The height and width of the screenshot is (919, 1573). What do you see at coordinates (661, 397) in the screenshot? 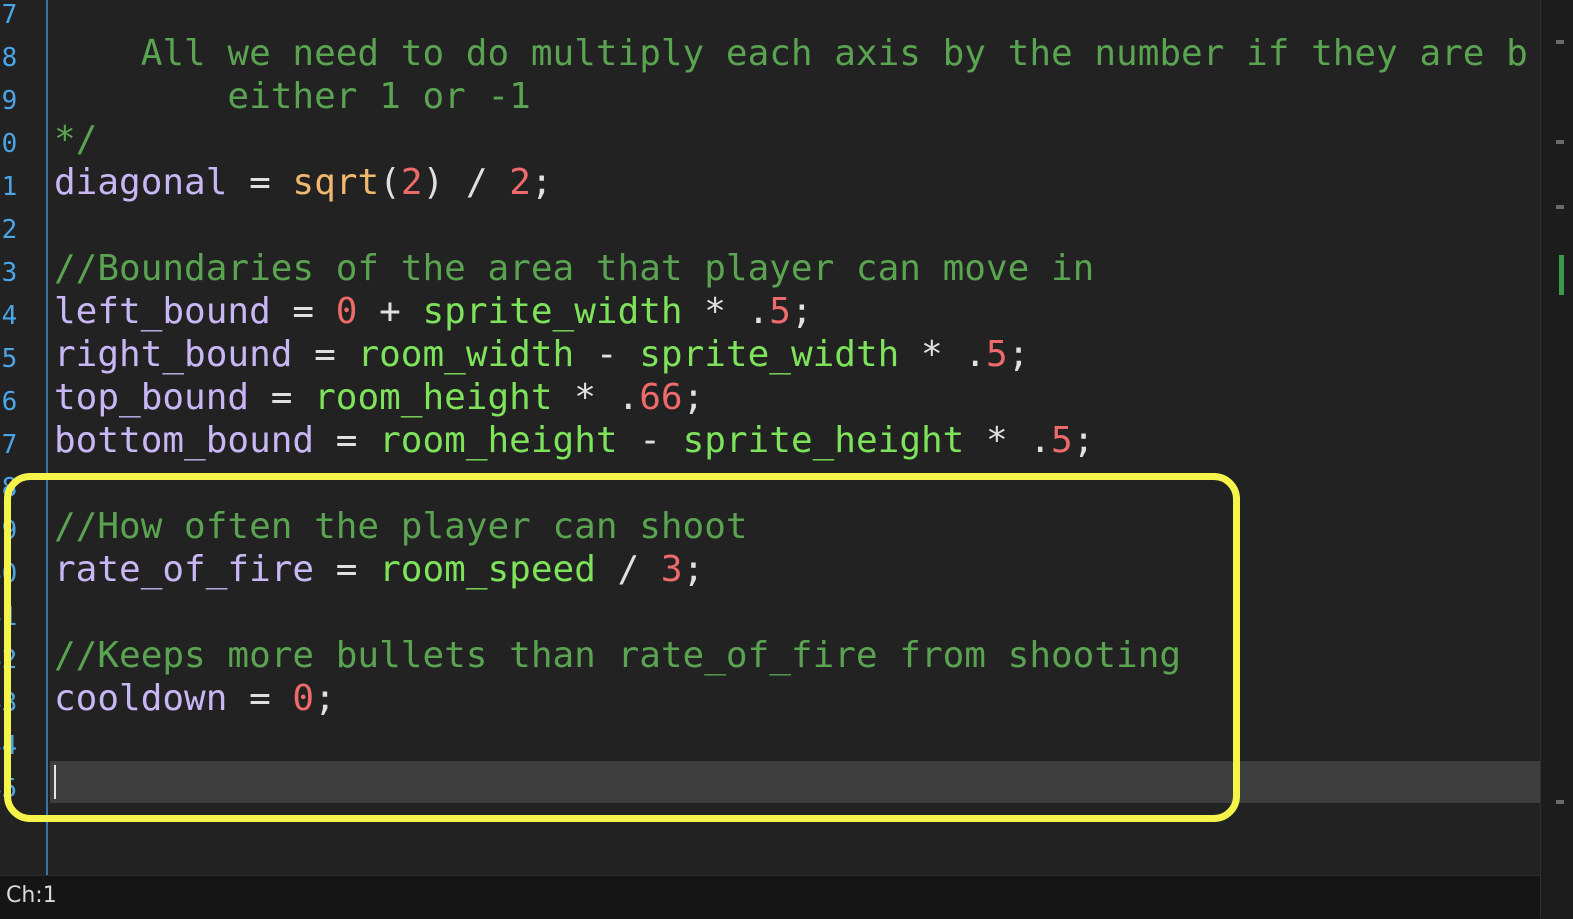
I see `number-token: 66` at bounding box center [661, 397].